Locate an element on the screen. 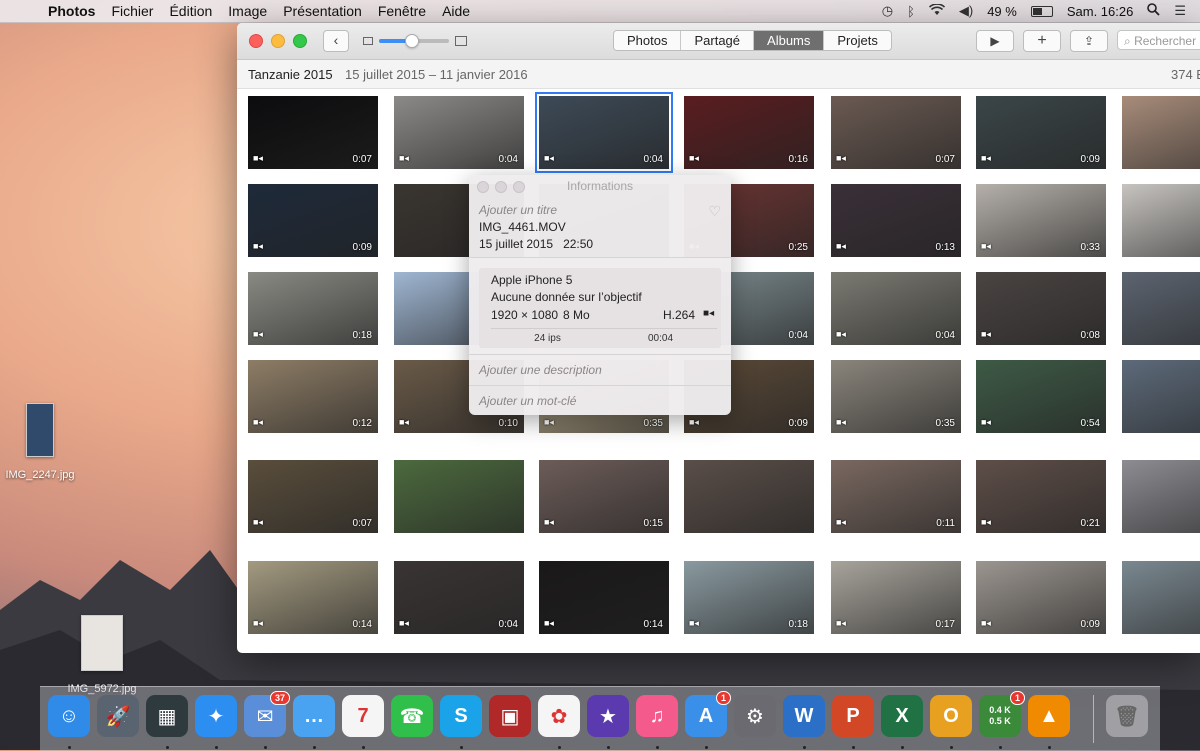 The height and width of the screenshot is (751, 1200). menu-item-aide: Aide is located at coordinates (456, 11).